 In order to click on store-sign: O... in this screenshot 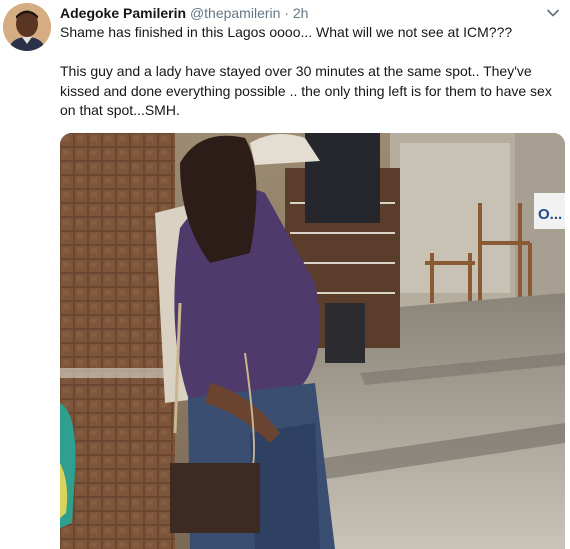, I will do `click(550, 214)`.